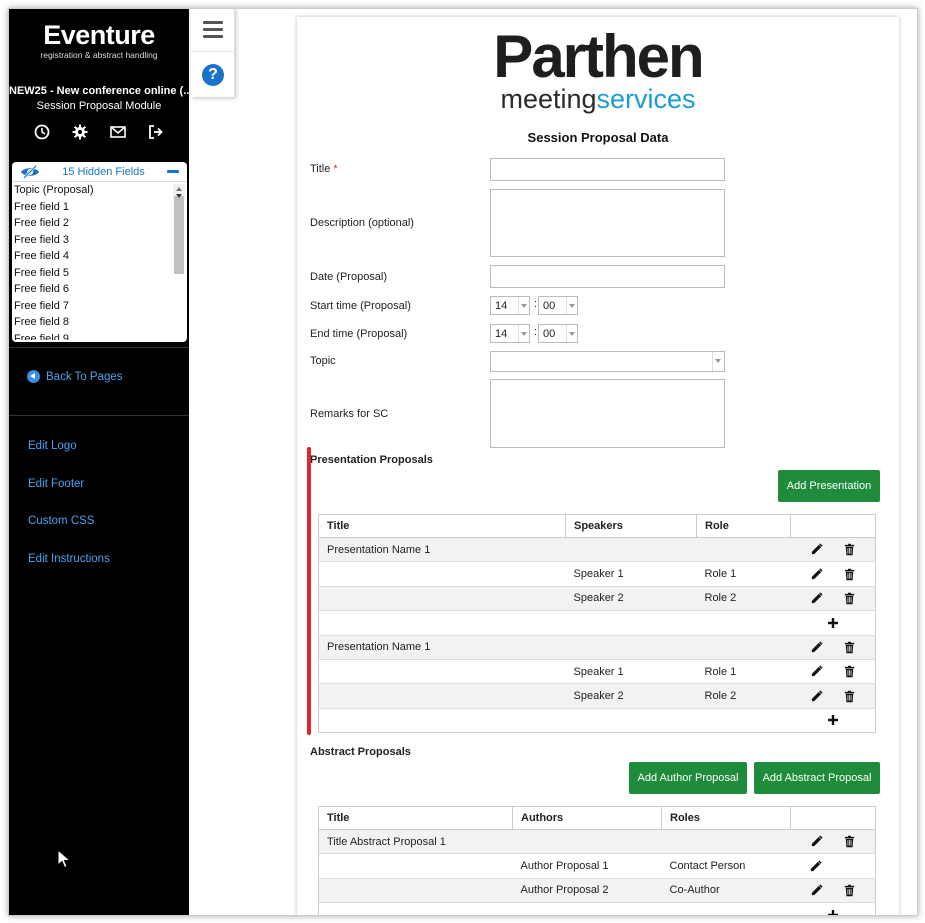 The height and width of the screenshot is (923, 925). What do you see at coordinates (56, 484) in the screenshot?
I see `edit-footer-link: Edit Footer` at bounding box center [56, 484].